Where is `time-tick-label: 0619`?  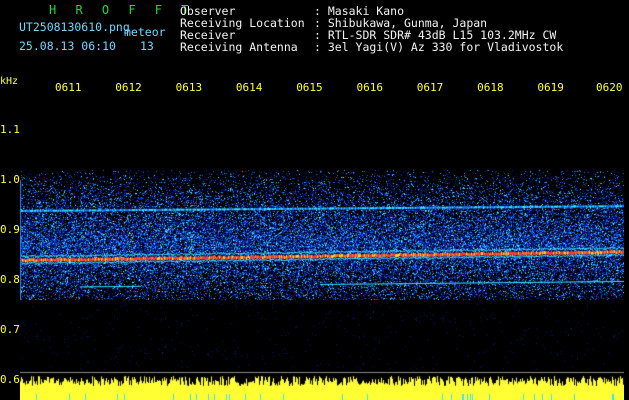 time-tick-label: 0619 is located at coordinates (550, 87).